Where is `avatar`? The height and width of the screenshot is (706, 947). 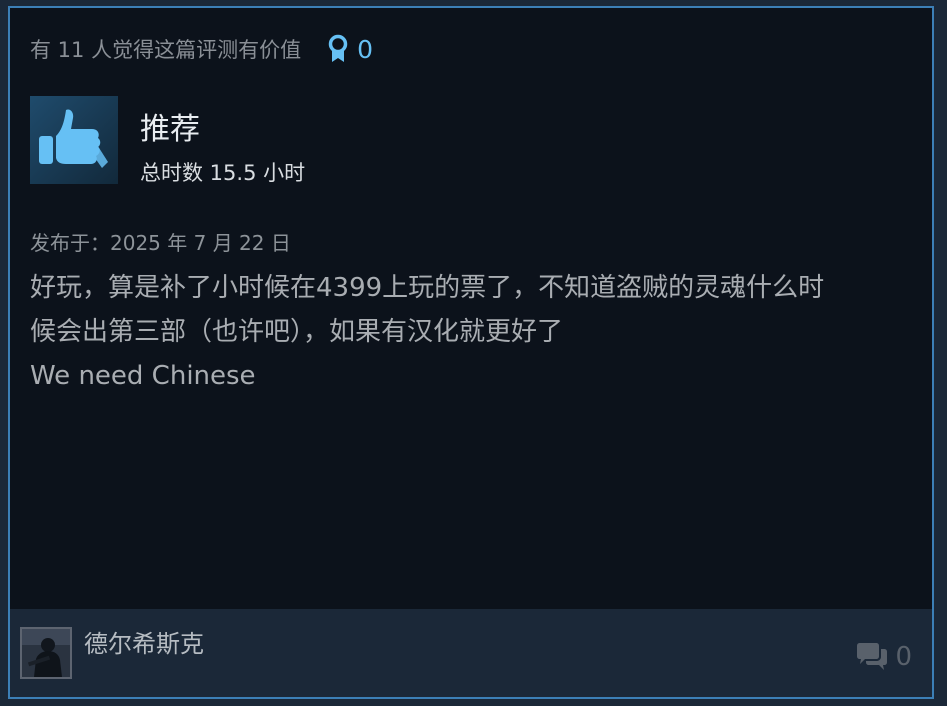
avatar is located at coordinates (46, 653).